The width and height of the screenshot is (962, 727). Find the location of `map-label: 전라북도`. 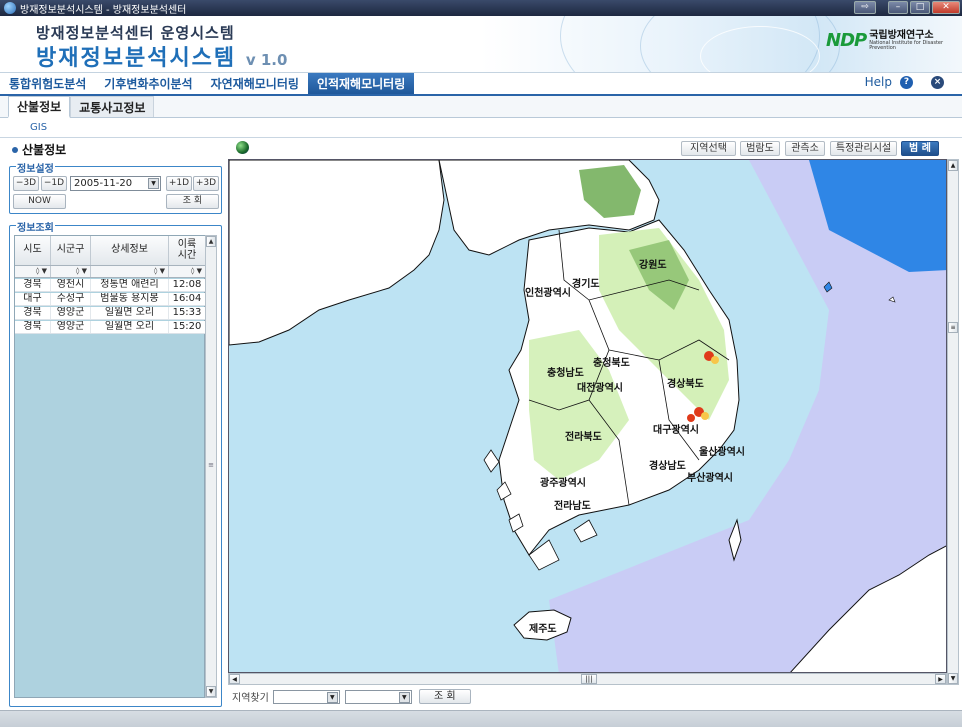

map-label: 전라북도 is located at coordinates (583, 436).